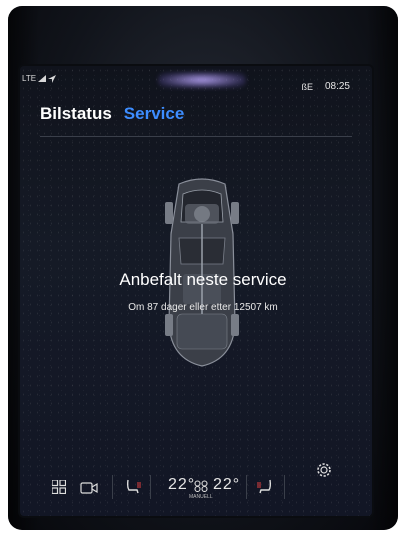 The height and width of the screenshot is (534, 406). Describe the element at coordinates (52, 78) in the screenshot. I see `navigation-icon` at that location.